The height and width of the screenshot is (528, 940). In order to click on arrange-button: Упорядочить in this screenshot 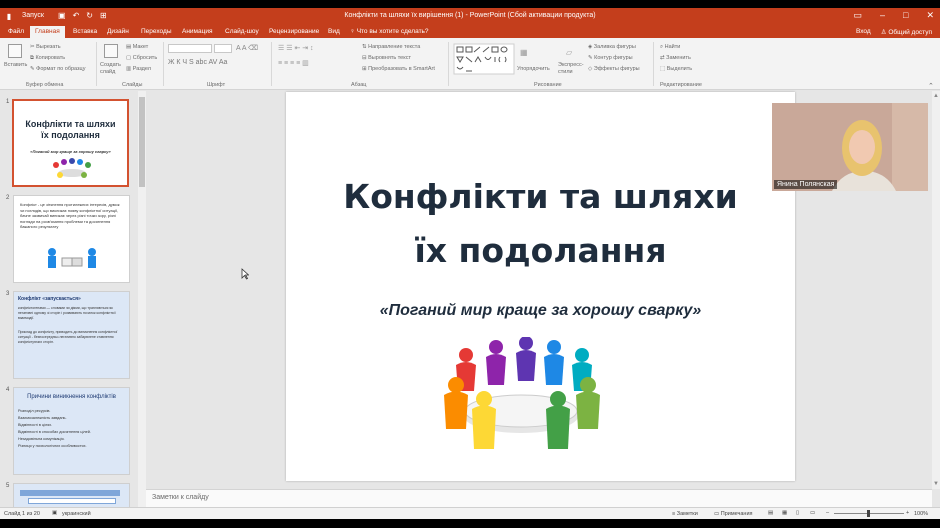, I will do `click(533, 69)`.